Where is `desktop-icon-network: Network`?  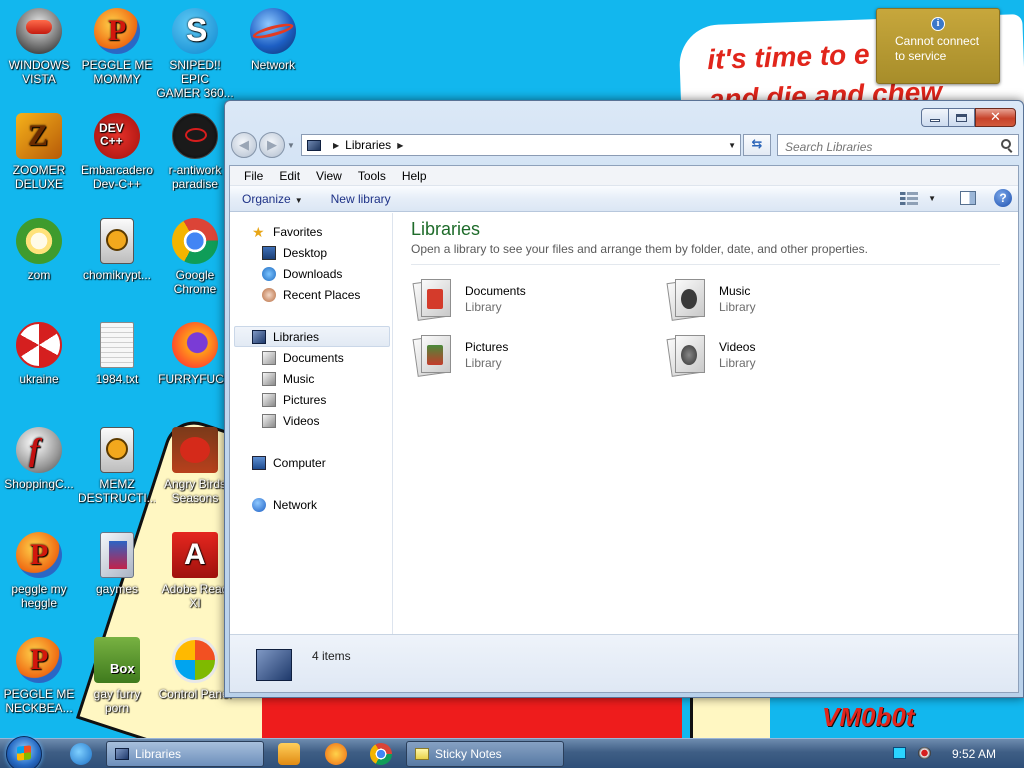 desktop-icon-network: Network is located at coordinates (273, 40).